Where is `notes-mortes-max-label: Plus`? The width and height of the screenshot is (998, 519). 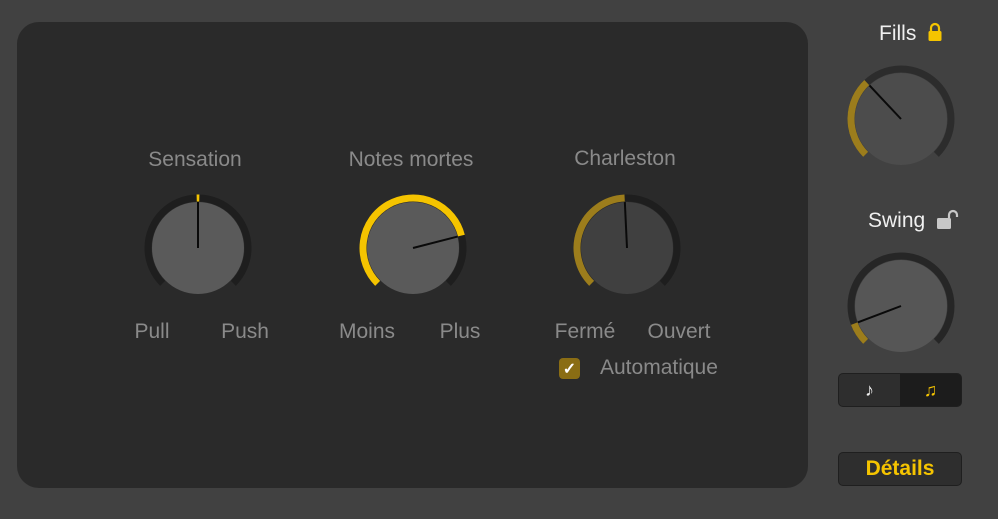 notes-mortes-max-label: Plus is located at coordinates (460, 331).